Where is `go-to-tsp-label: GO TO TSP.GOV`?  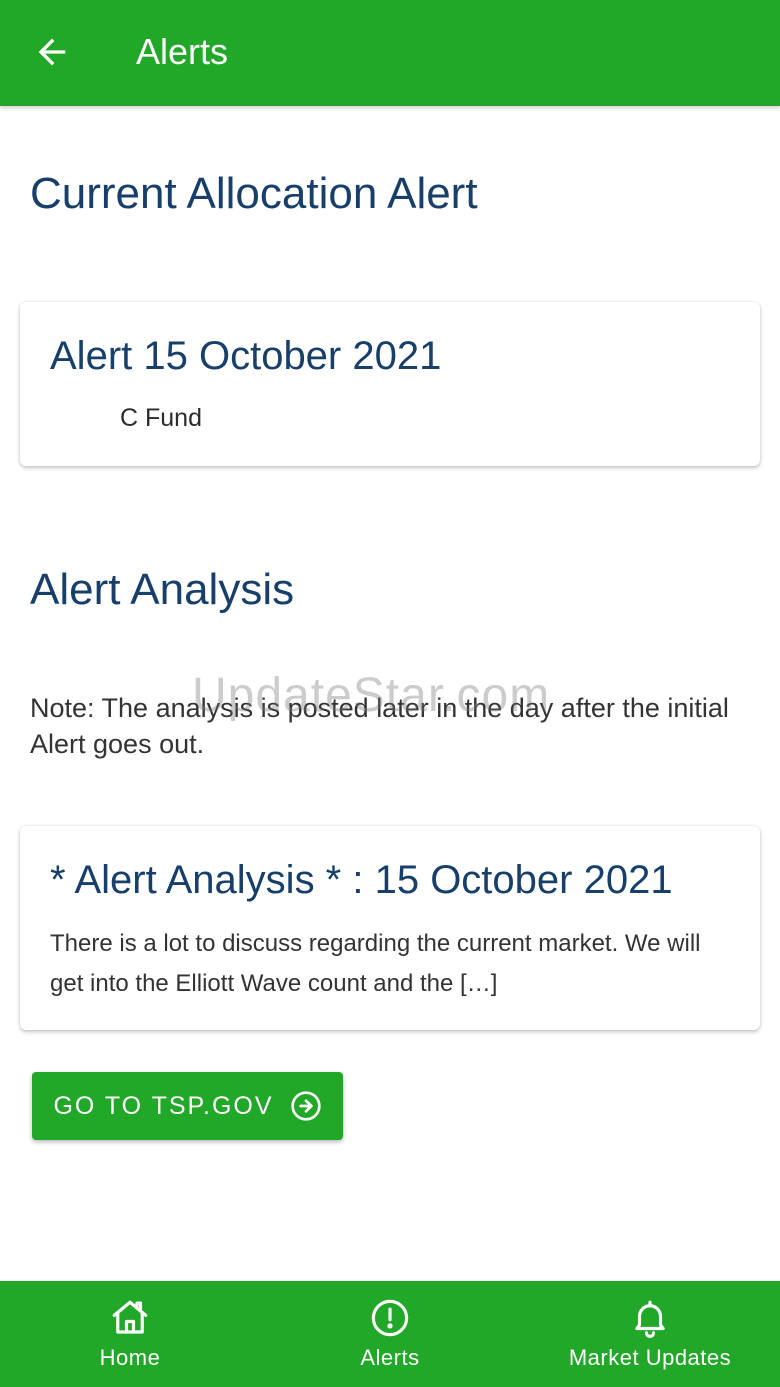
go-to-tsp-label: GO TO TSP.GOV is located at coordinates (163, 1105).